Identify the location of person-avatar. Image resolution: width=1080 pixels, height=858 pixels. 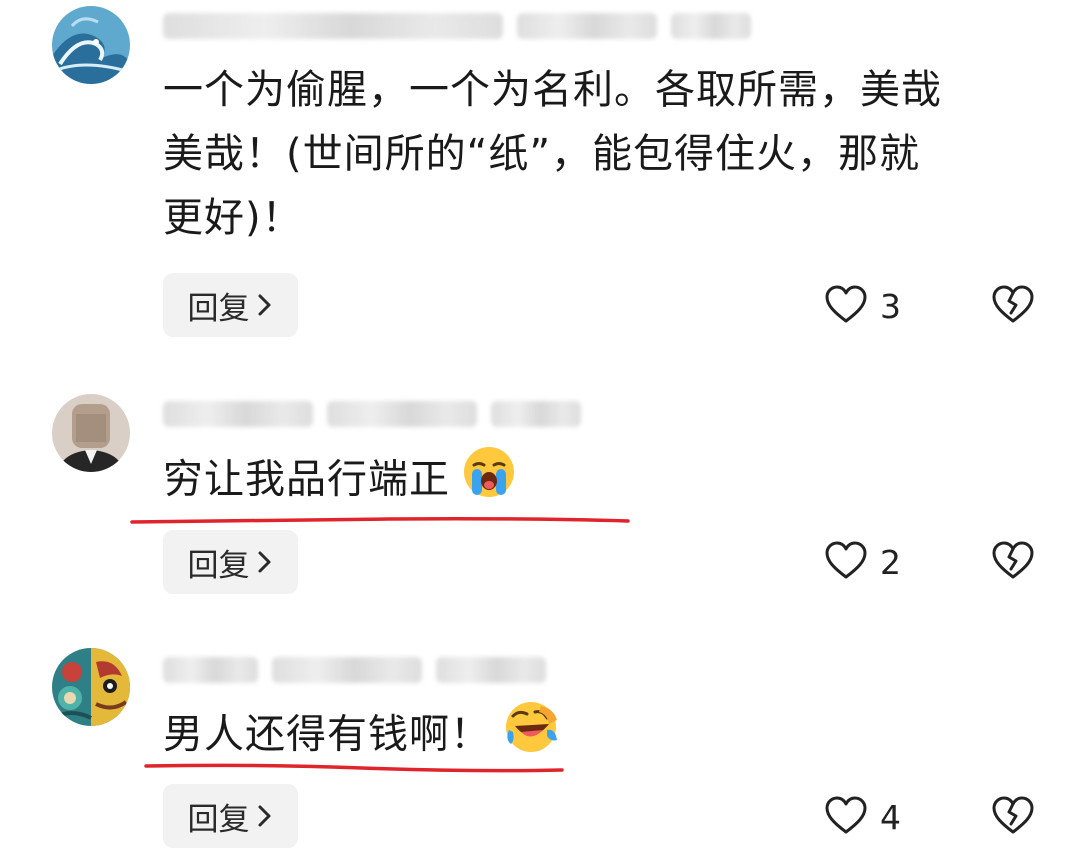
(91, 433).